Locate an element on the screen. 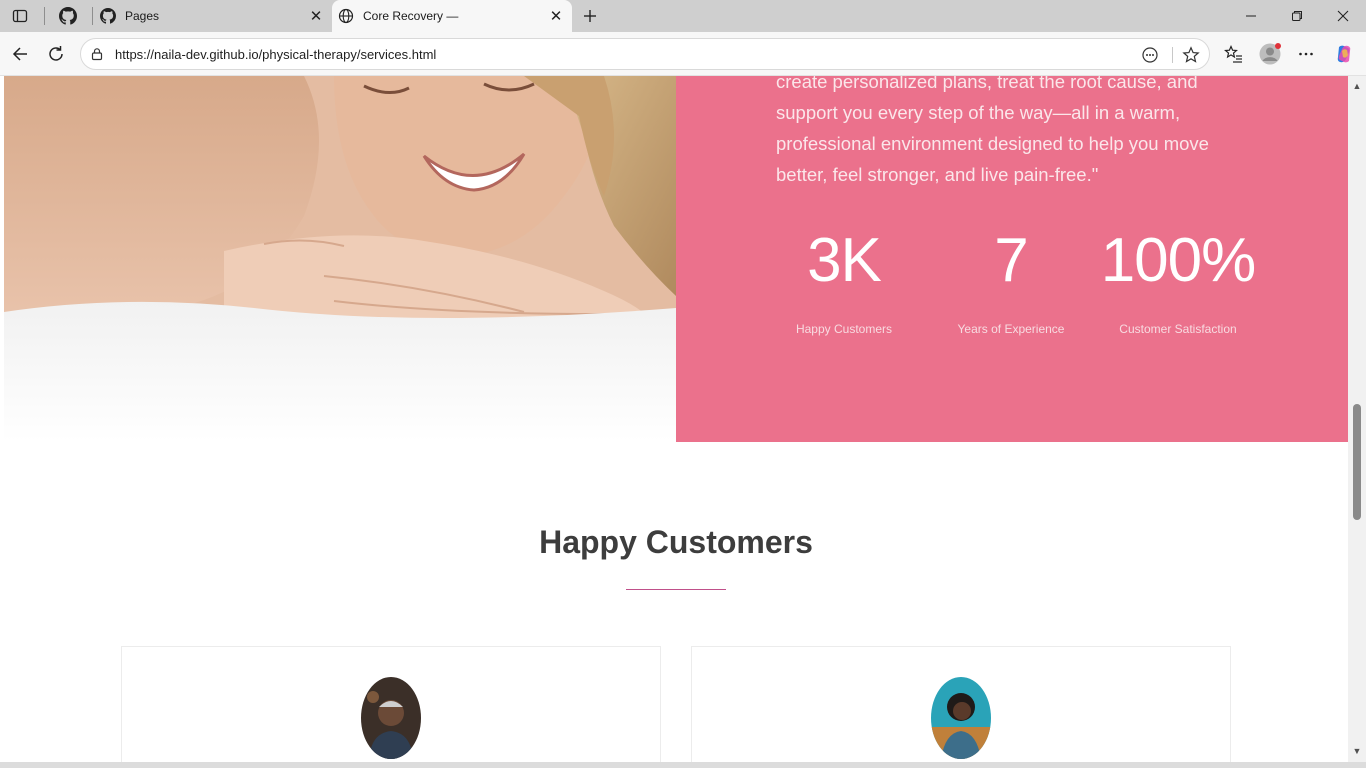 This screenshot has width=1366, height=768. back-arrow-icon is located at coordinates (19, 54).